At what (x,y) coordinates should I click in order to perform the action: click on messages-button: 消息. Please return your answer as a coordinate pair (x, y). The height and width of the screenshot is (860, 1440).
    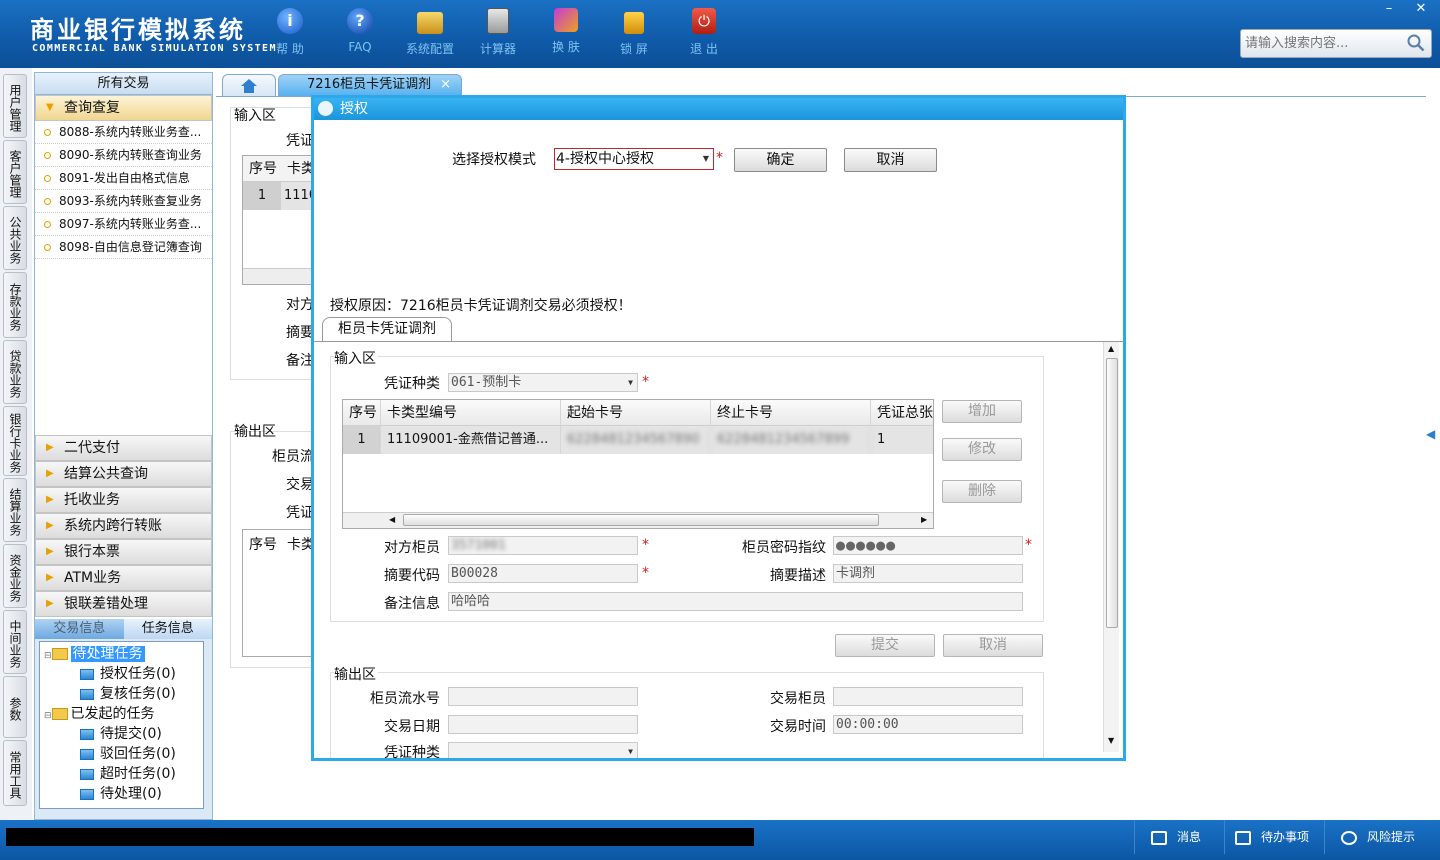
    Looking at the image, I should click on (1179, 837).